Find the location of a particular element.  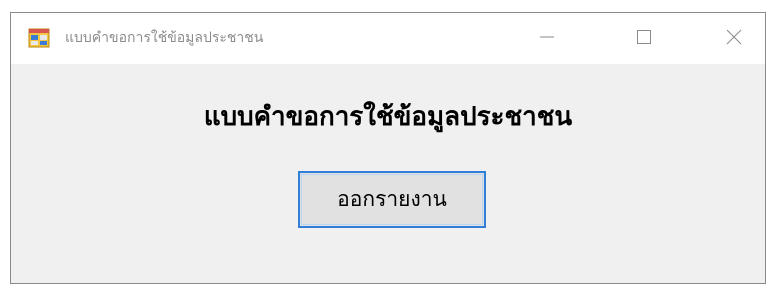

form-heading: แบบคำขอการใช้ข้อมูลประชาชน is located at coordinates (388, 117).